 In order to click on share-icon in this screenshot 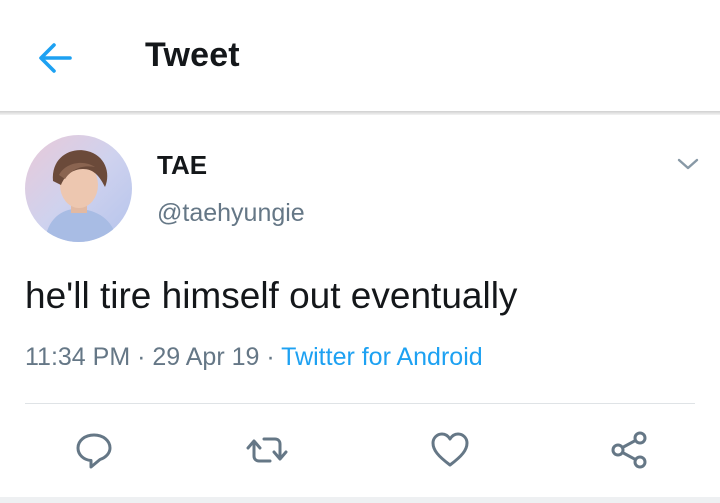, I will do `click(629, 450)`.